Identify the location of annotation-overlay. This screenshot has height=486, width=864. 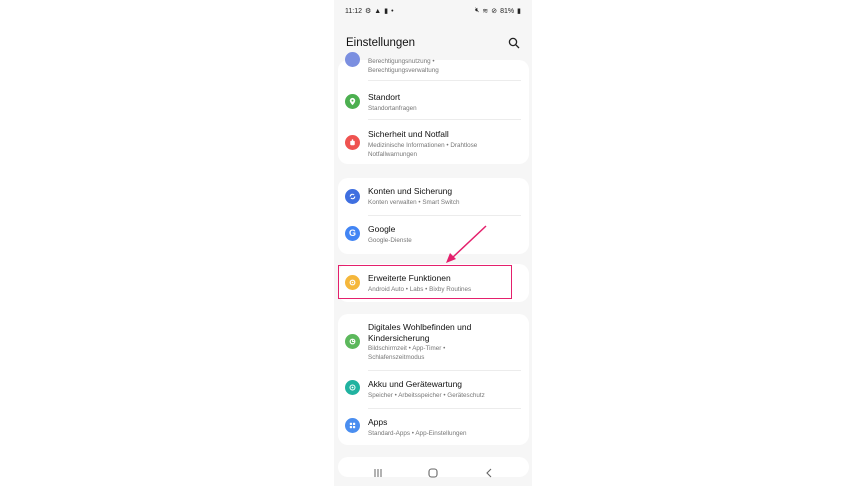
(466, 244).